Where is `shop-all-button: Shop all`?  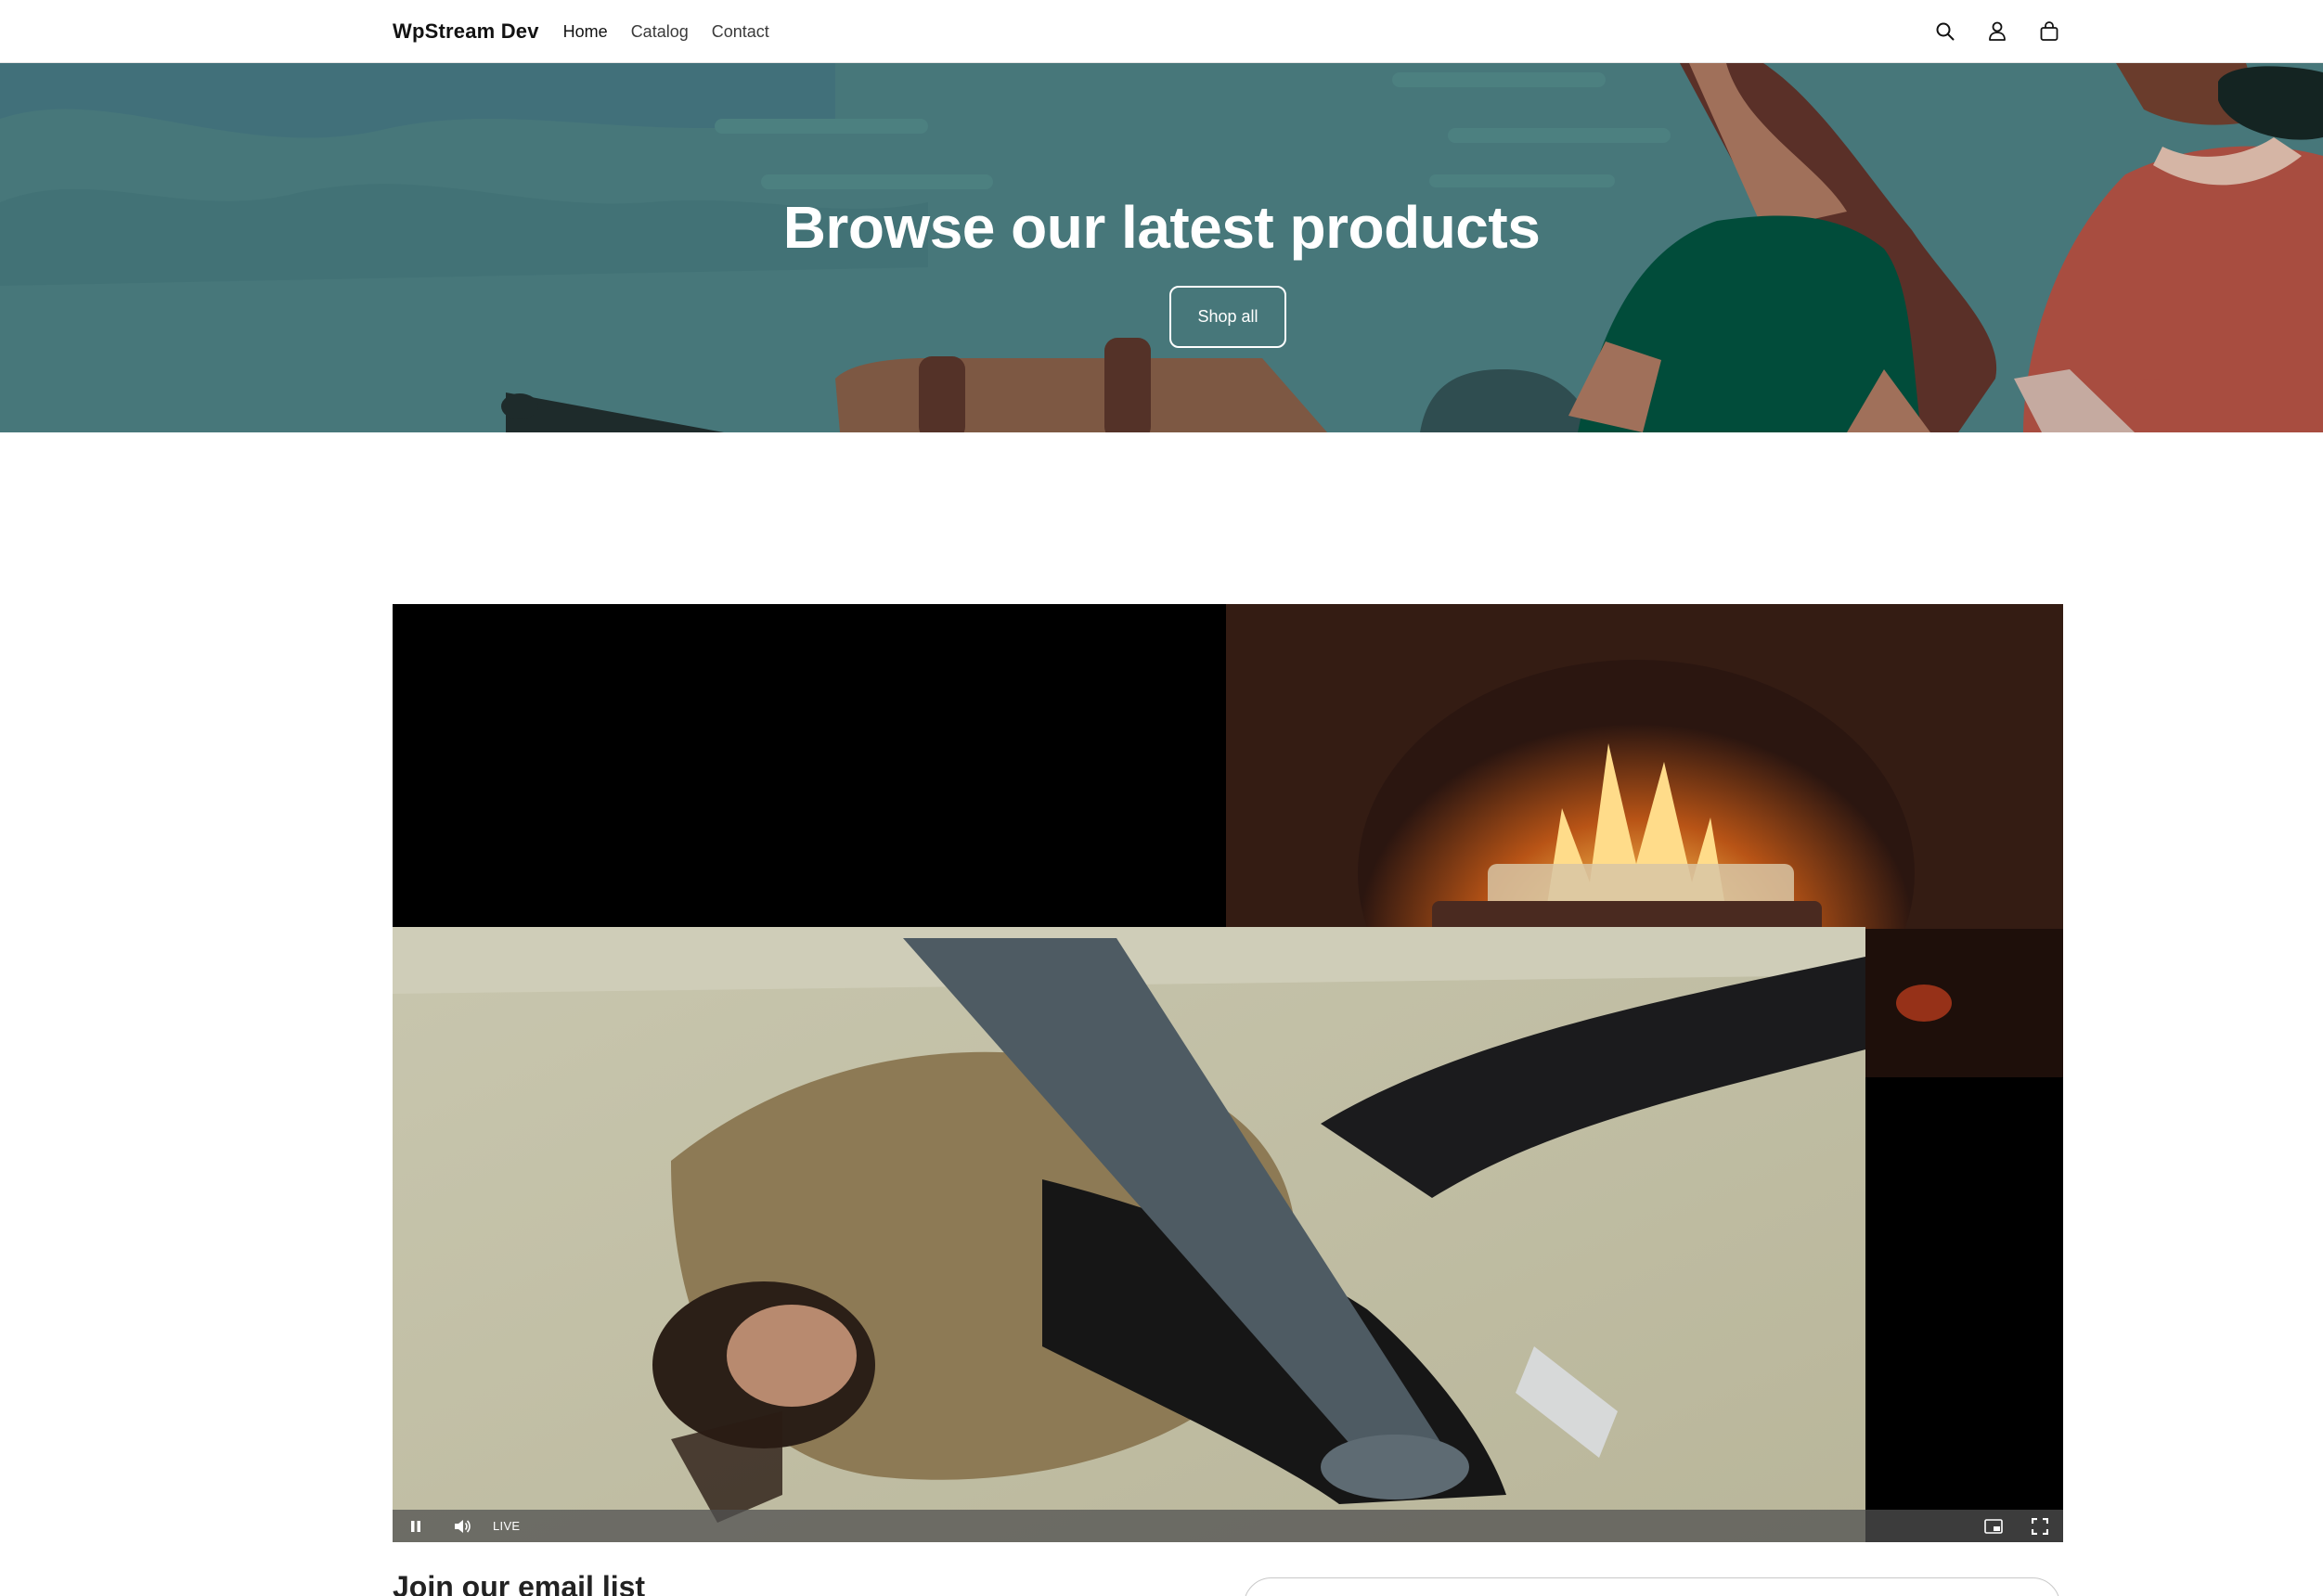
shop-all-button: Shop all is located at coordinates (1228, 317).